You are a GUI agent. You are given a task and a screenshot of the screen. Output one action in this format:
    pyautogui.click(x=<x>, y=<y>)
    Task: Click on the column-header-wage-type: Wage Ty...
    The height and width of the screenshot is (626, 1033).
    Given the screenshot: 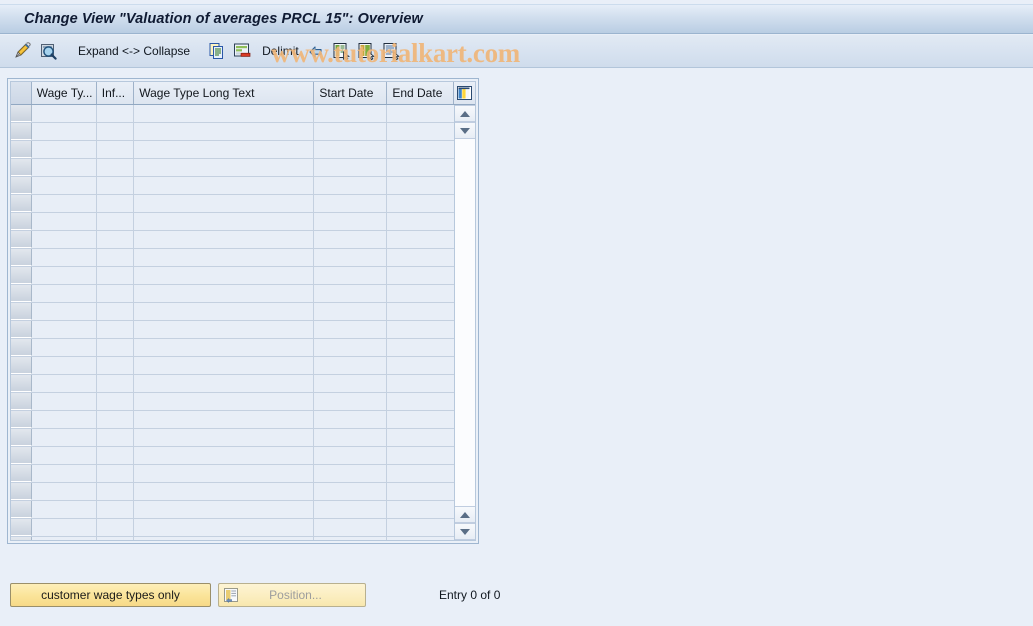 What is the action you would take?
    pyautogui.click(x=64, y=93)
    